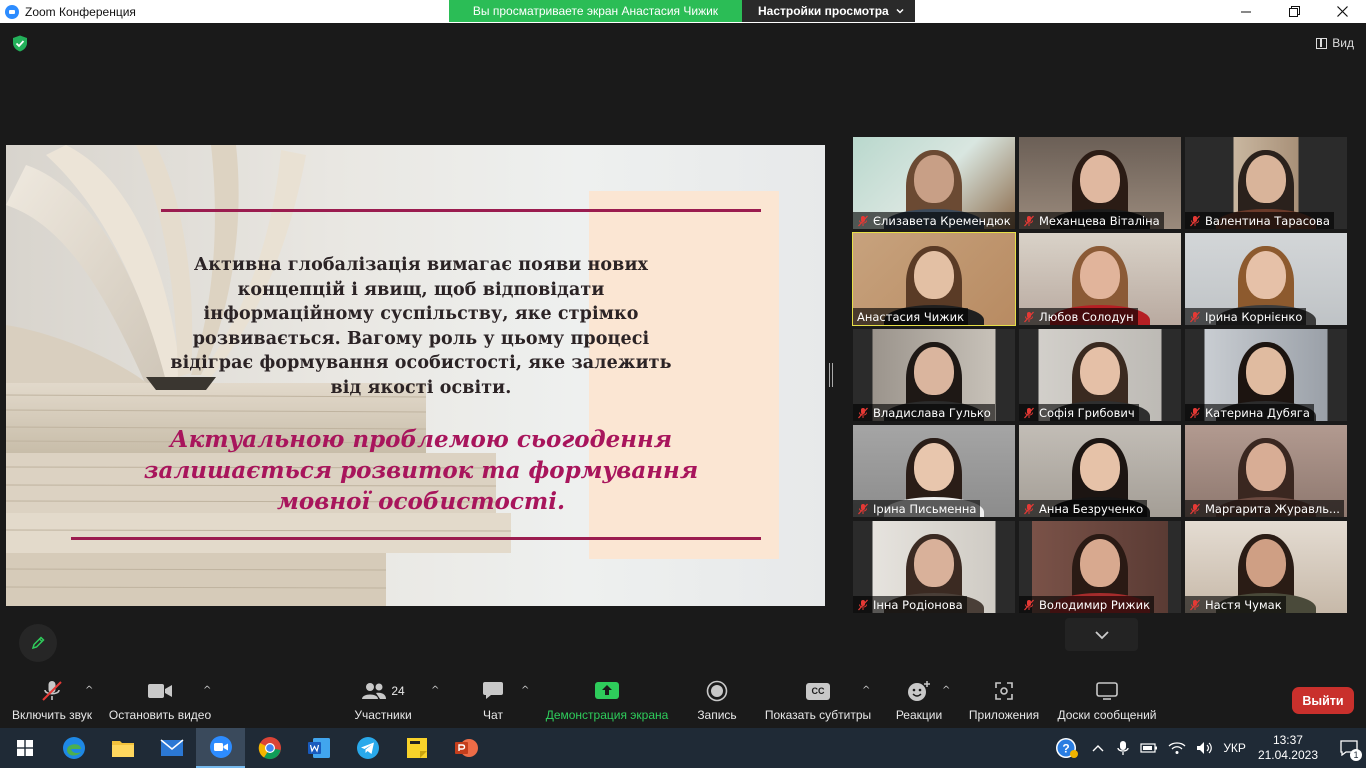  Describe the element at coordinates (269, 748) in the screenshot. I see `chrome-icon` at that location.